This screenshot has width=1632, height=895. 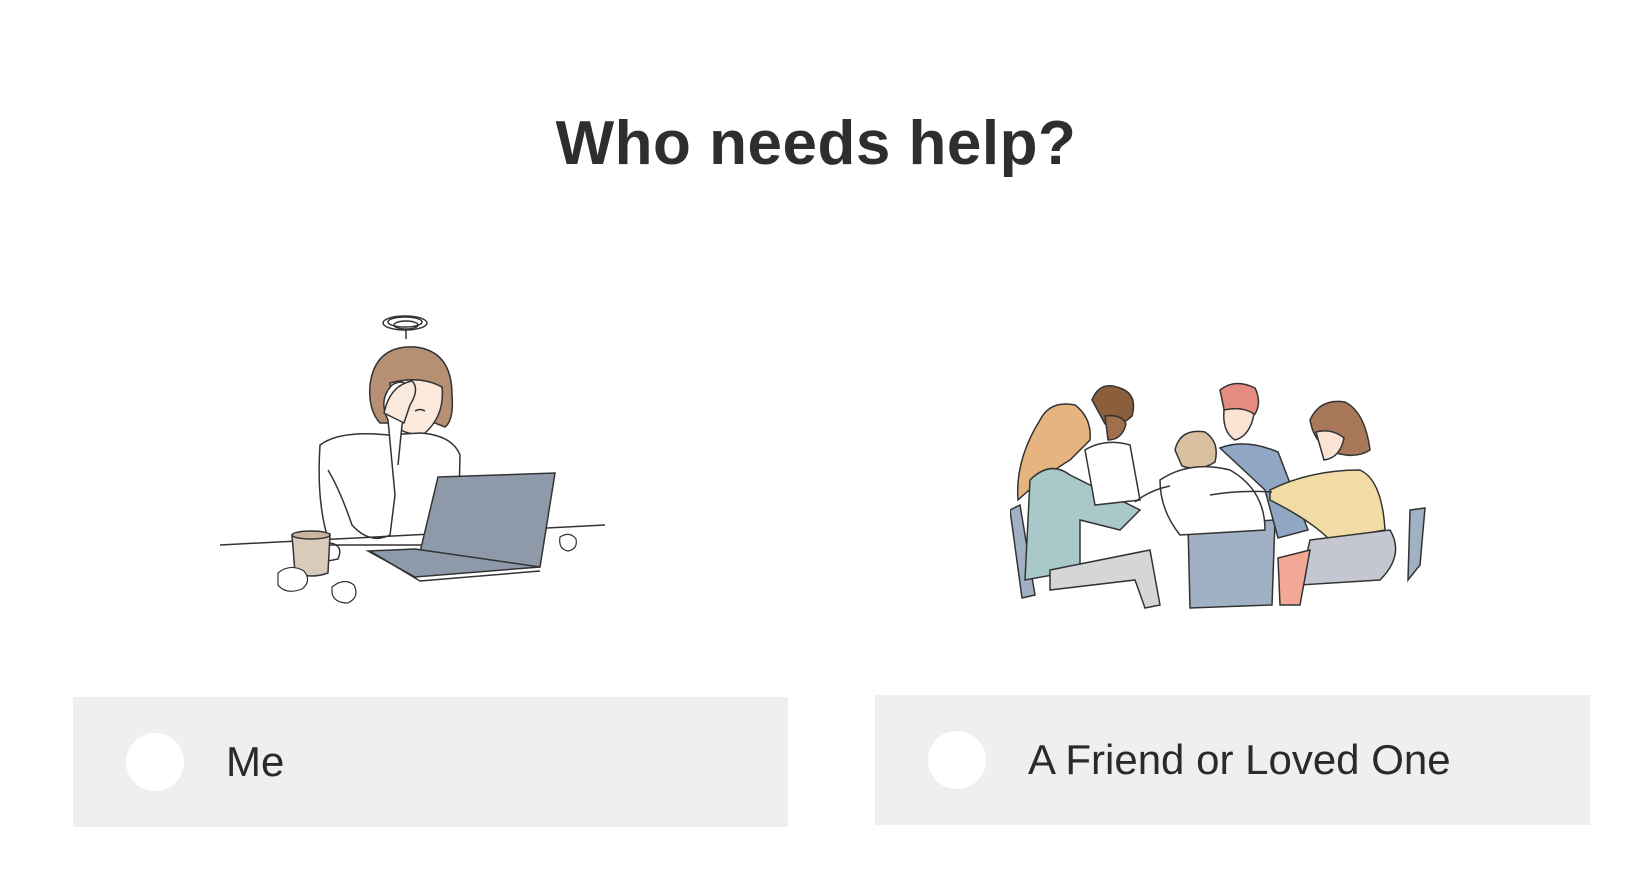 I want to click on radio-me, so click(x=155, y=762).